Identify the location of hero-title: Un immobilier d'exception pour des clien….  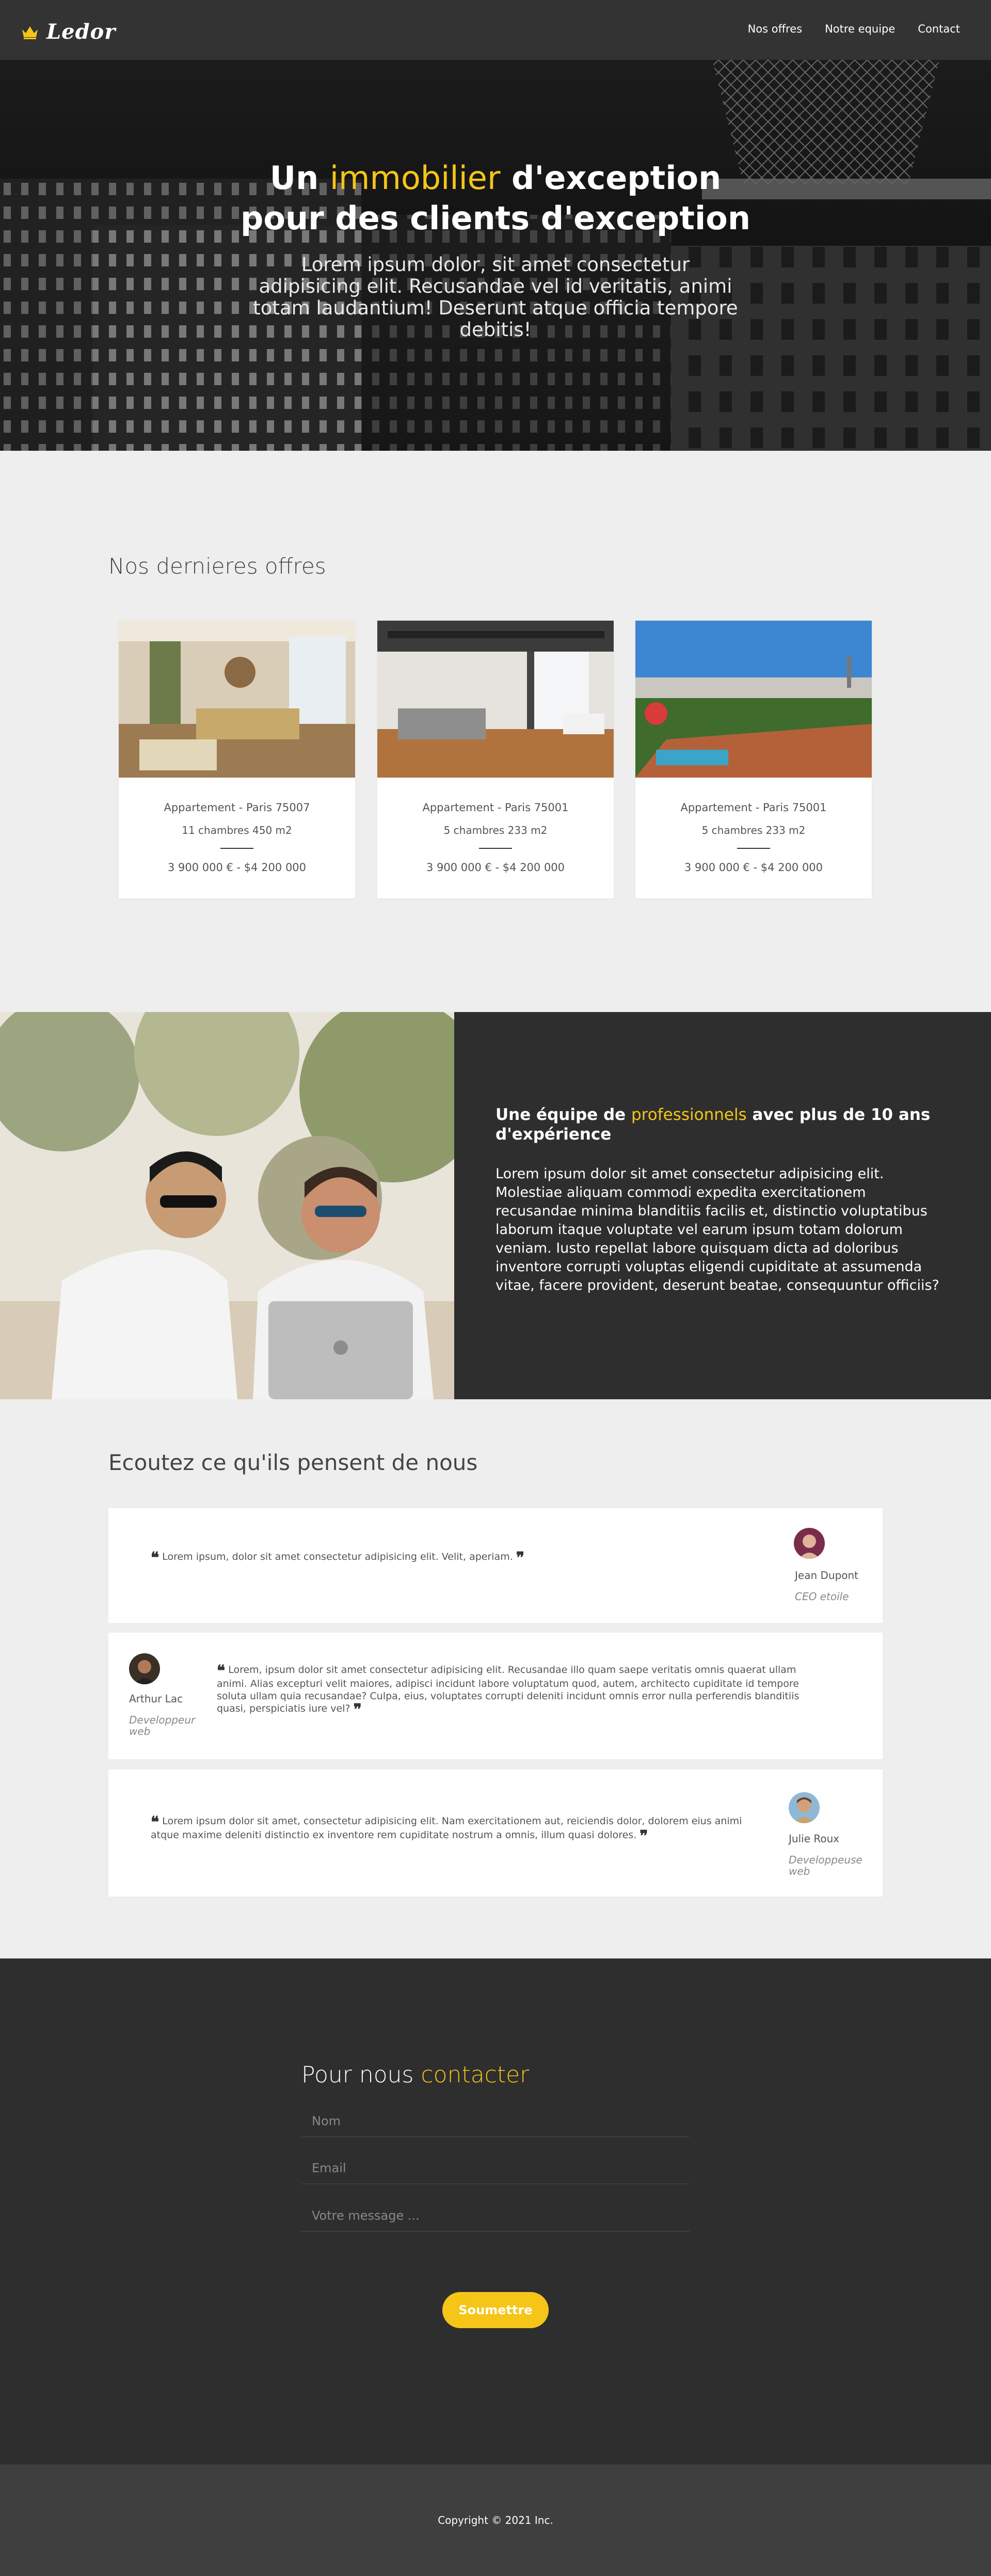
(495, 198).